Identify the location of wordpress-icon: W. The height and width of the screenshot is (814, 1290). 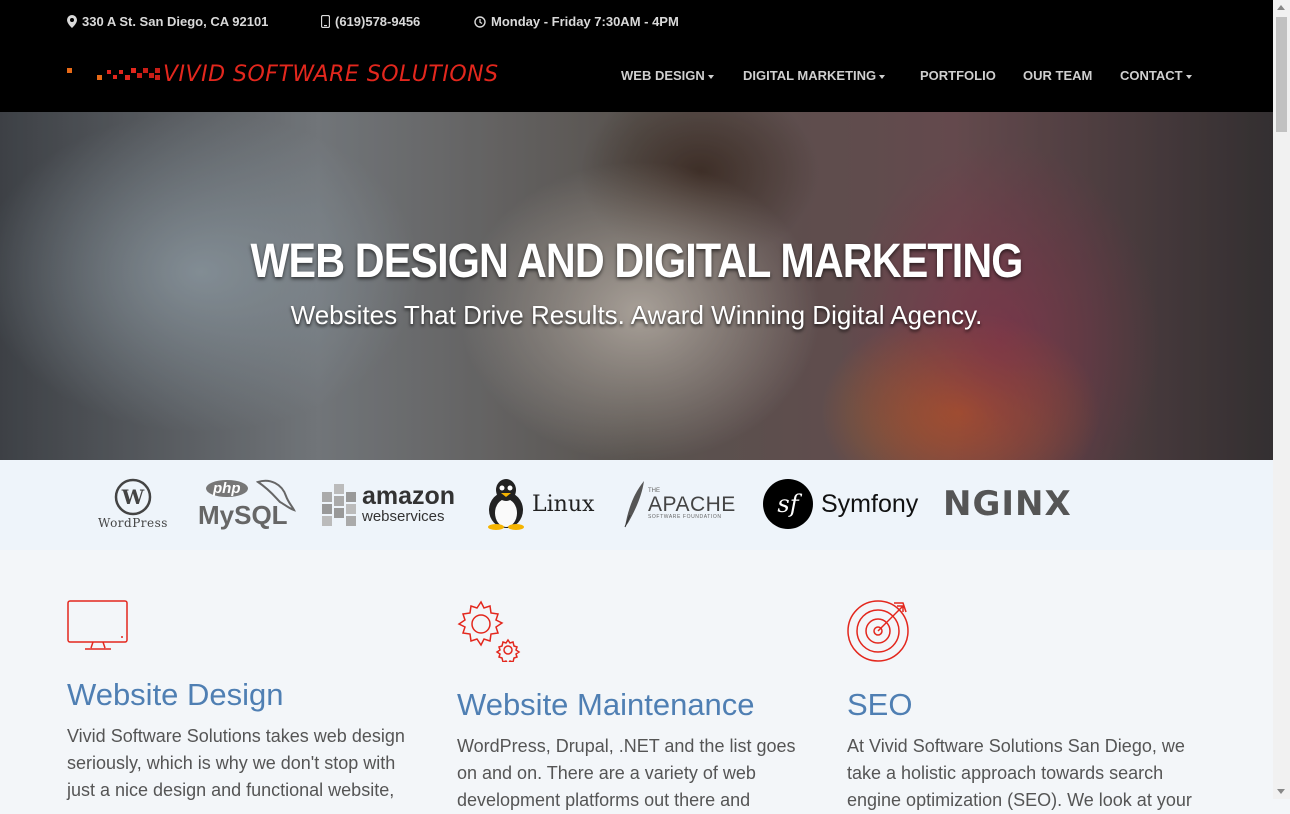
(133, 497).